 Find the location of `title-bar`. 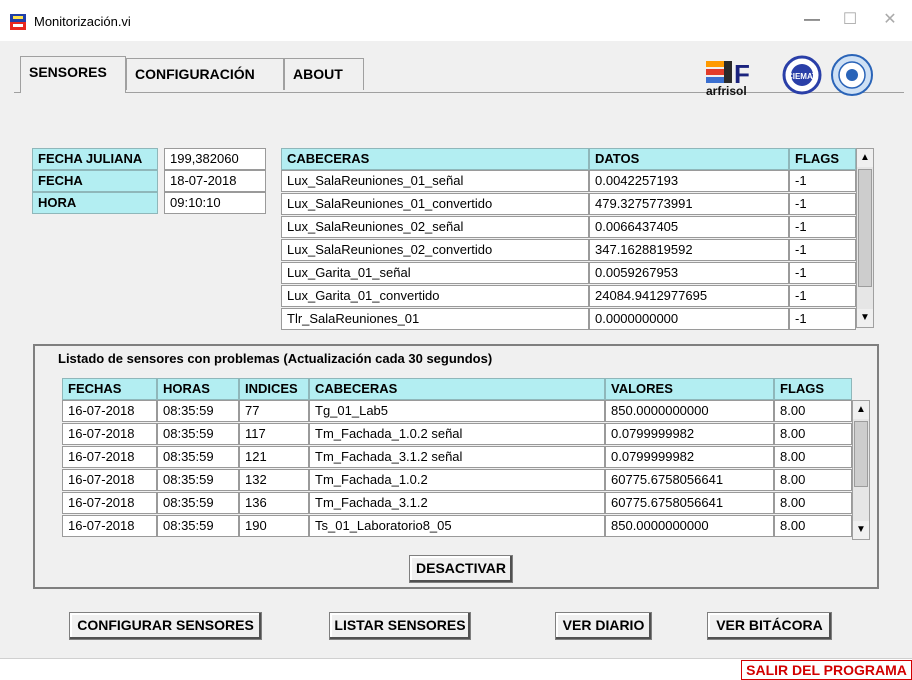

title-bar is located at coordinates (456, 20).